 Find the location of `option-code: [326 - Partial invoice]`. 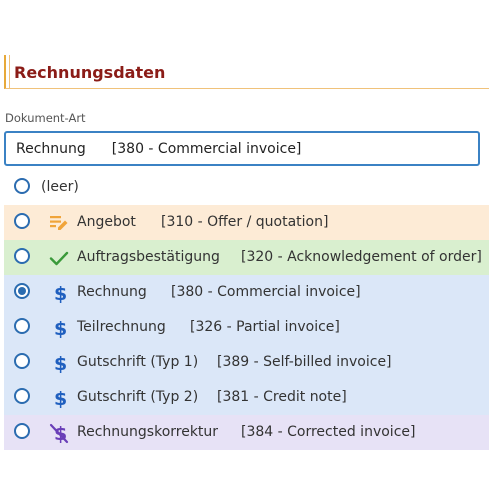

option-code: [326 - Partial invoice] is located at coordinates (265, 327).